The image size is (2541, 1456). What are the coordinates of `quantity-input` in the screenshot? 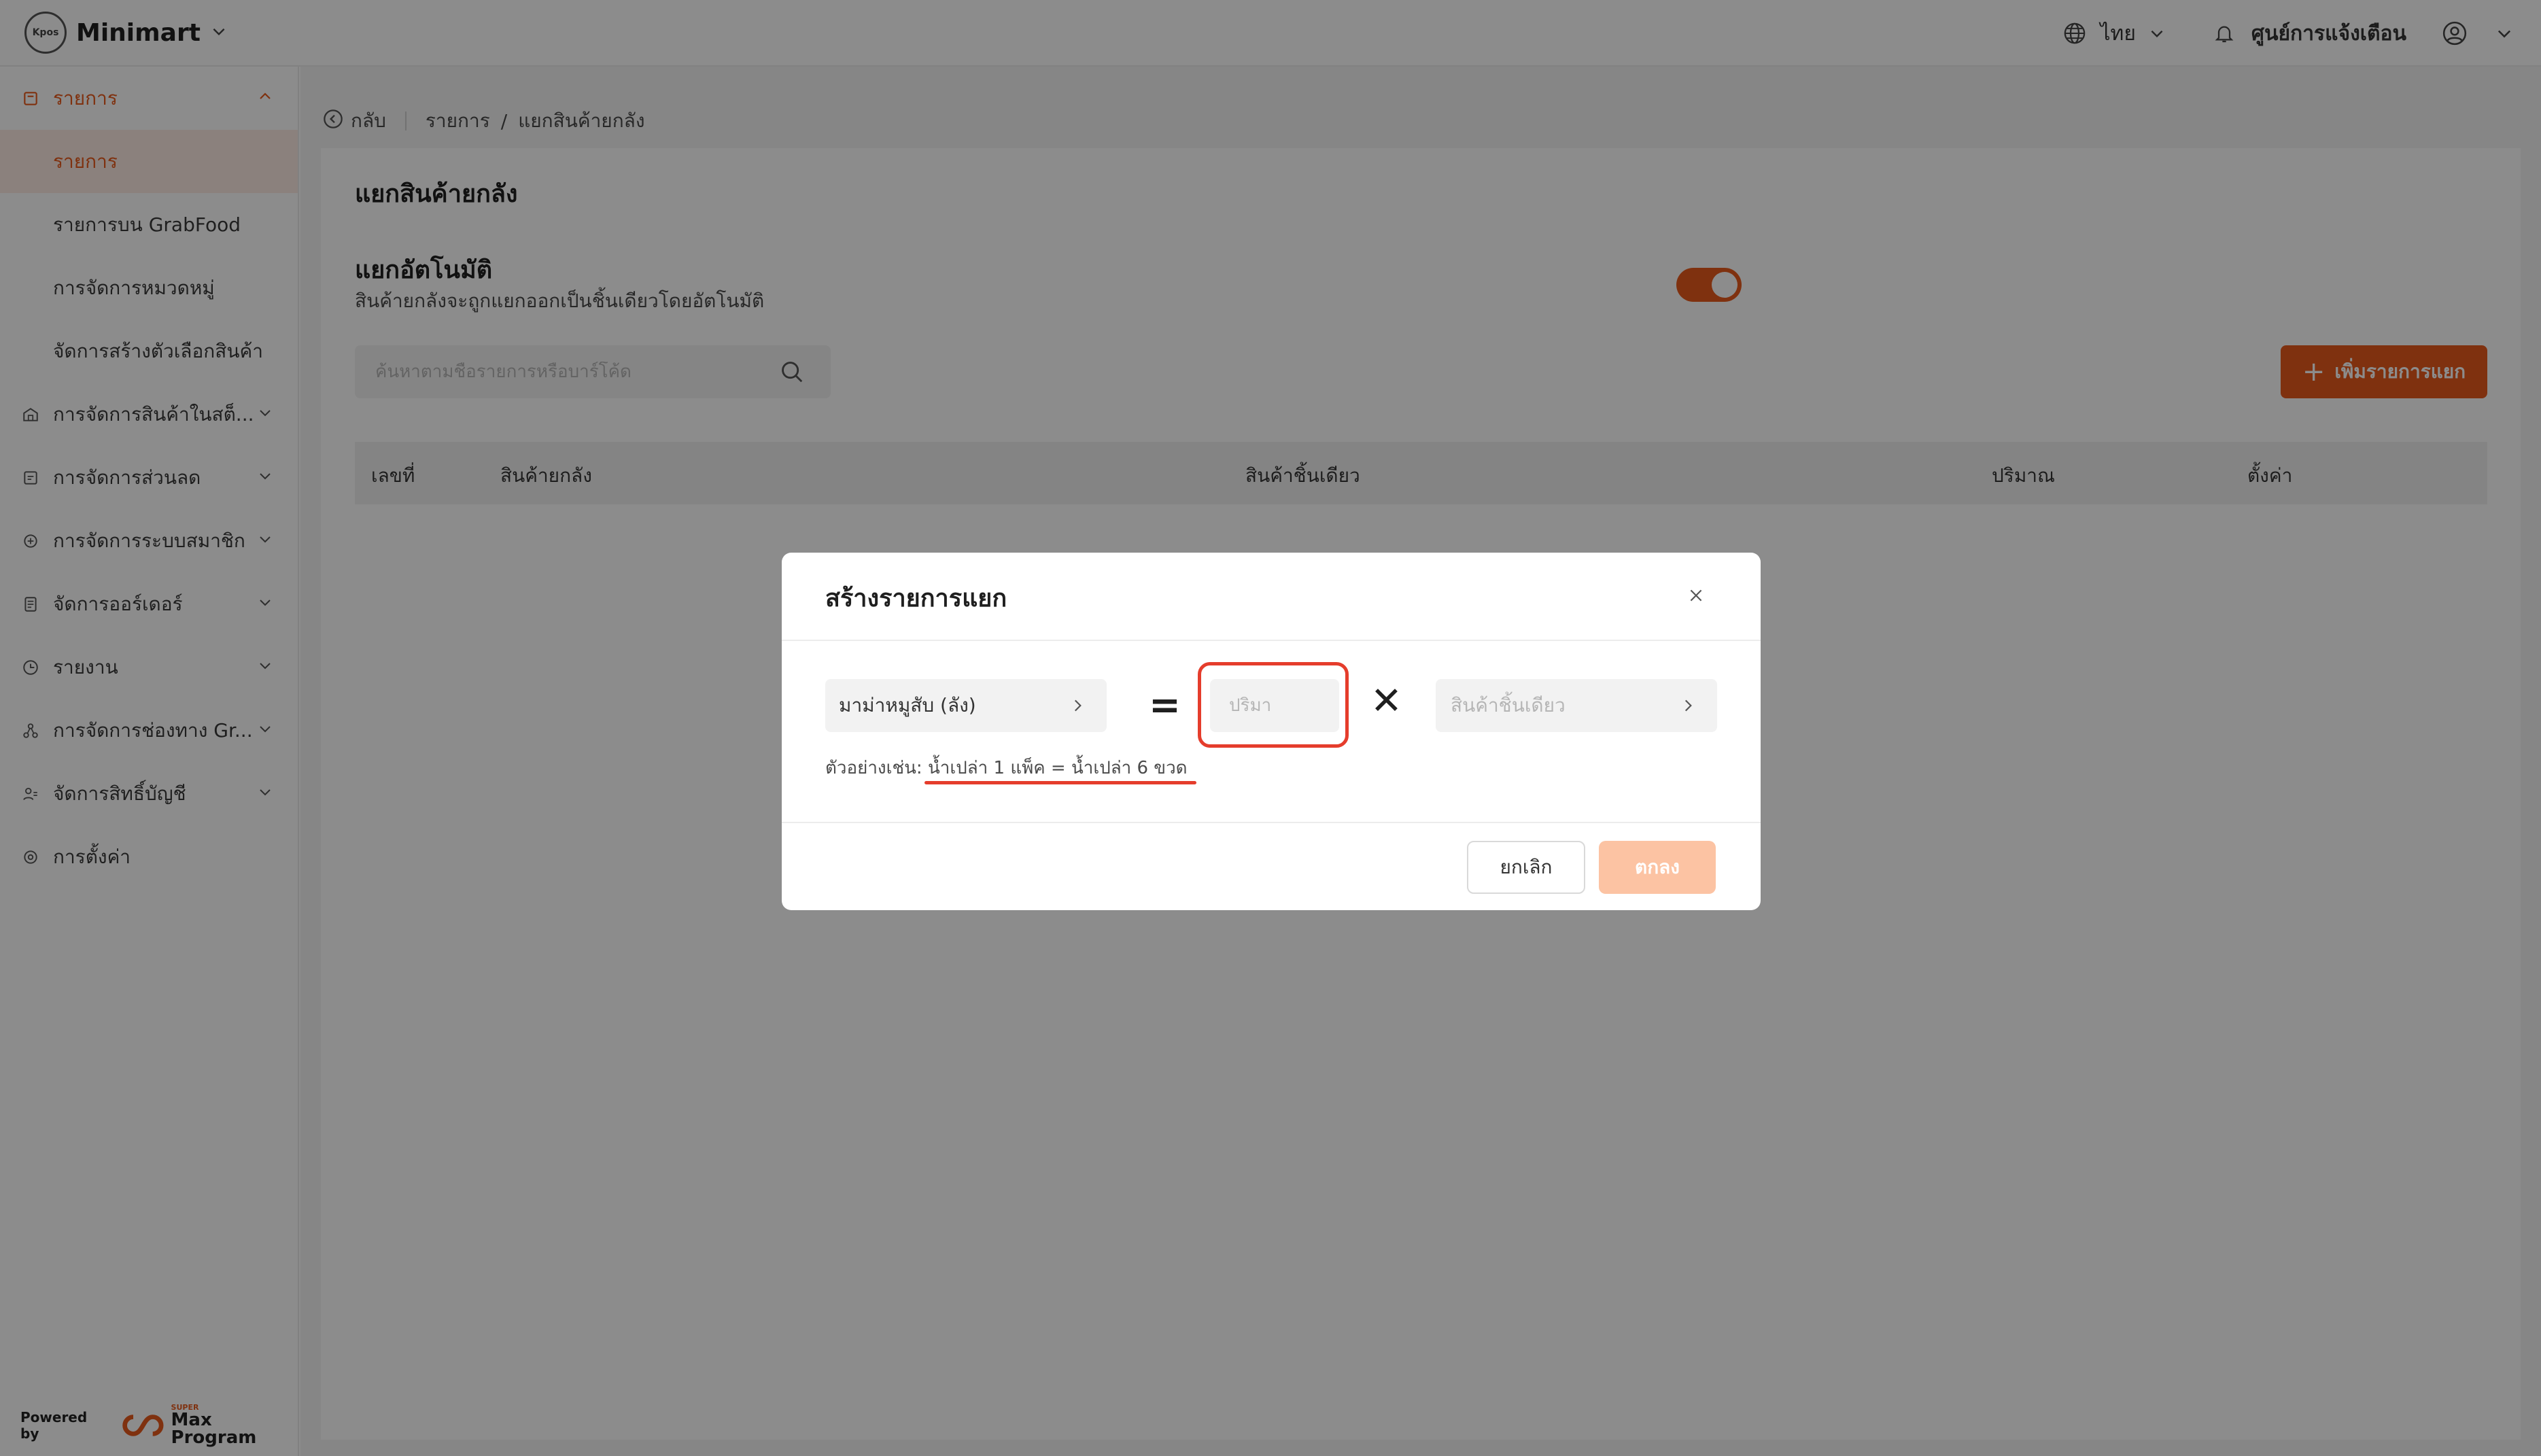 It's located at (1276, 706).